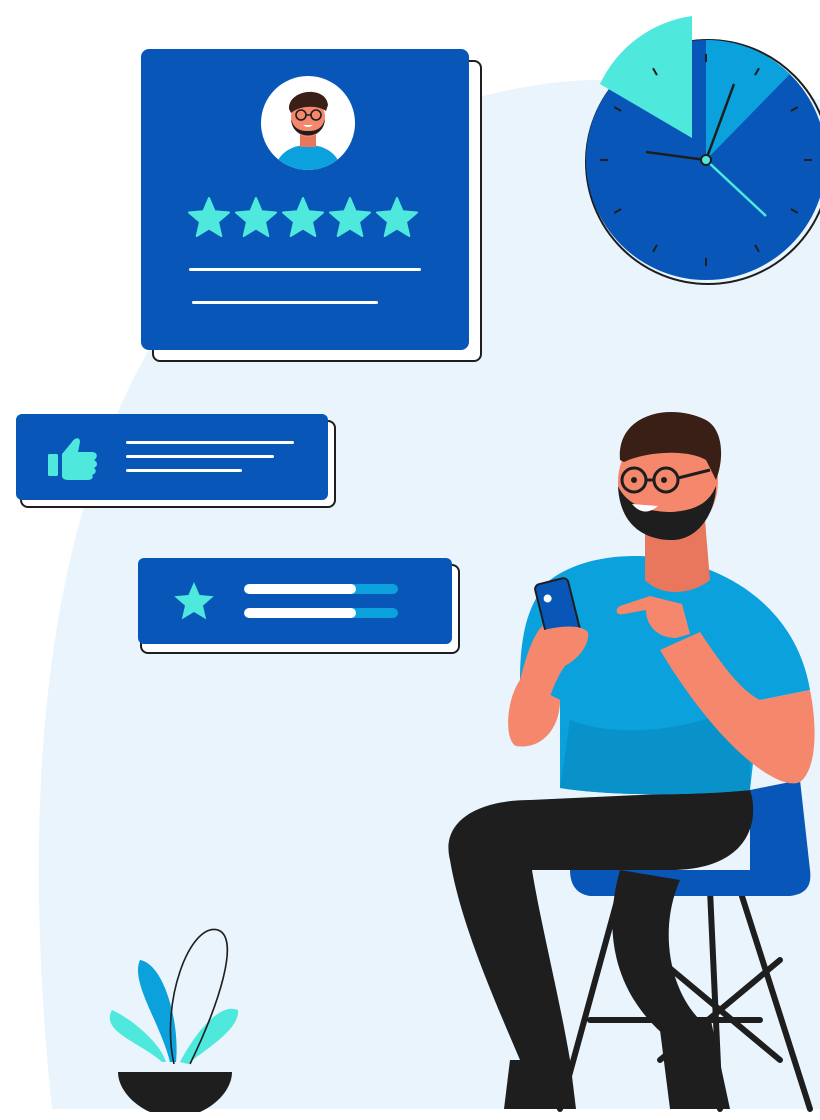  Describe the element at coordinates (702, 150) in the screenshot. I see `clock-icon` at that location.